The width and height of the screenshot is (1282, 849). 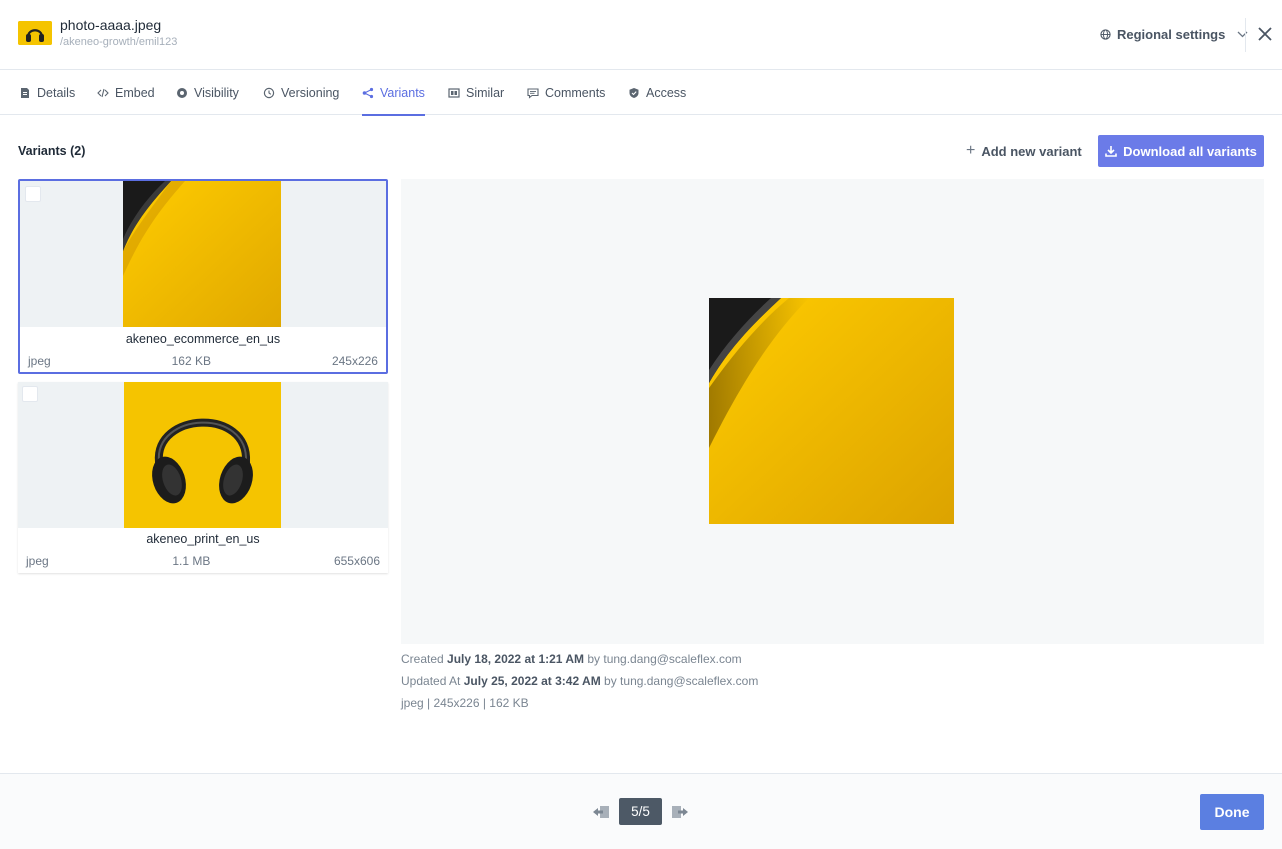 I want to click on download-all-variants-label: Download all variants, so click(x=1190, y=151).